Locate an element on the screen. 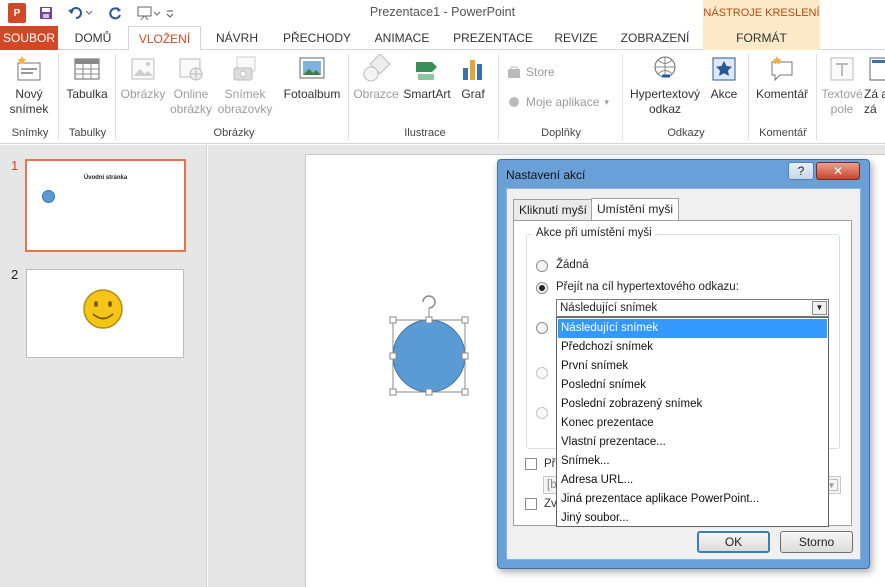  online-picture-icon is located at coordinates (191, 69).